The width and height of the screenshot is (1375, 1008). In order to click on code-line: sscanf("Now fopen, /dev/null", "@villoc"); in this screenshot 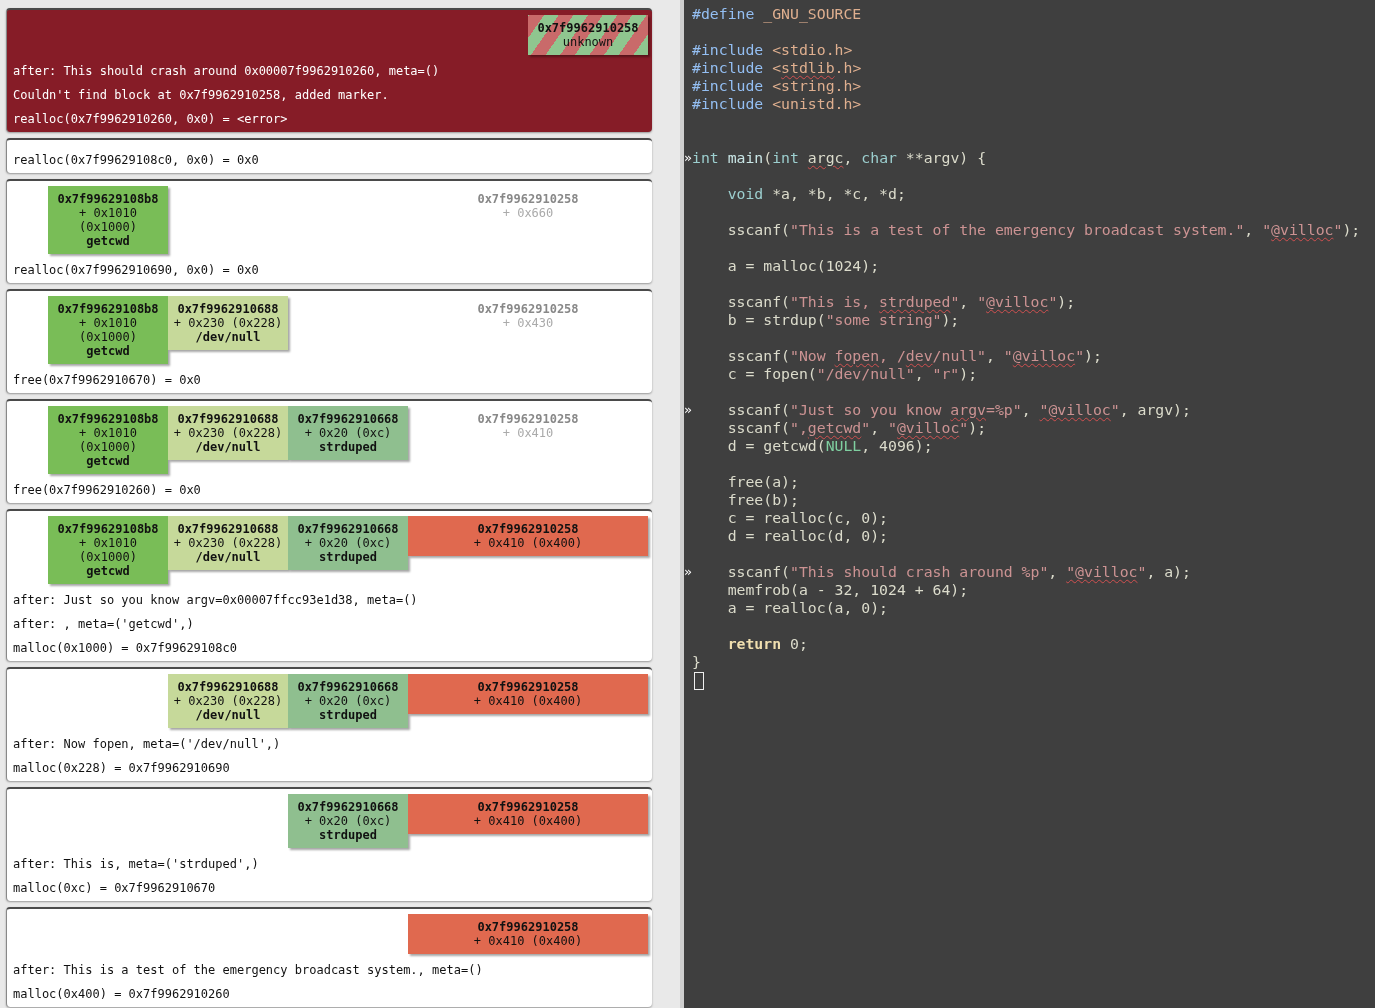, I will do `click(914, 356)`.